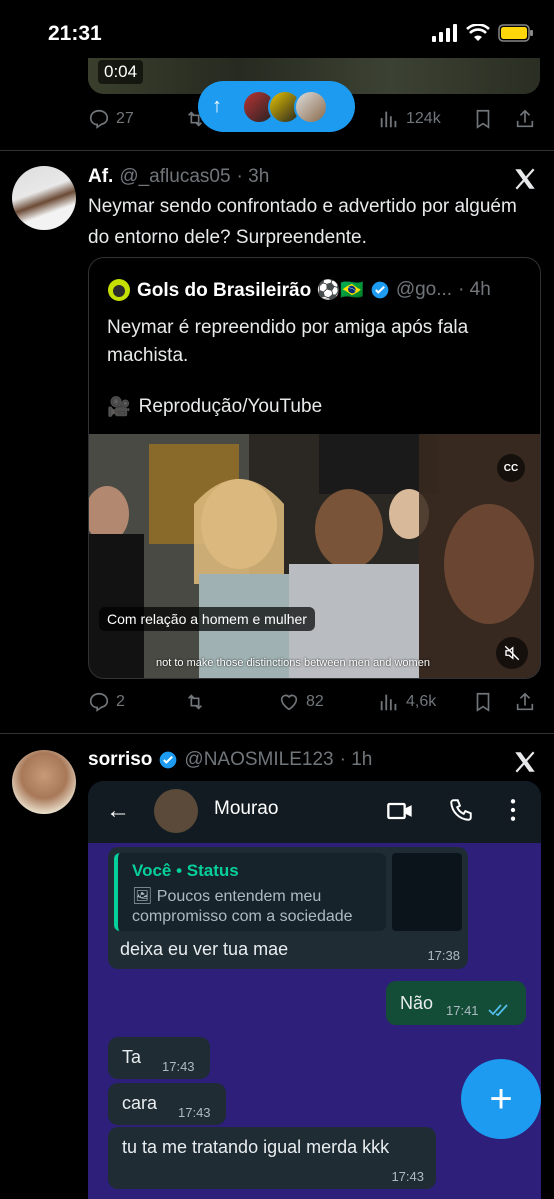  What do you see at coordinates (259, 759) in the screenshot?
I see `author-handle: @NAOSMILE123` at bounding box center [259, 759].